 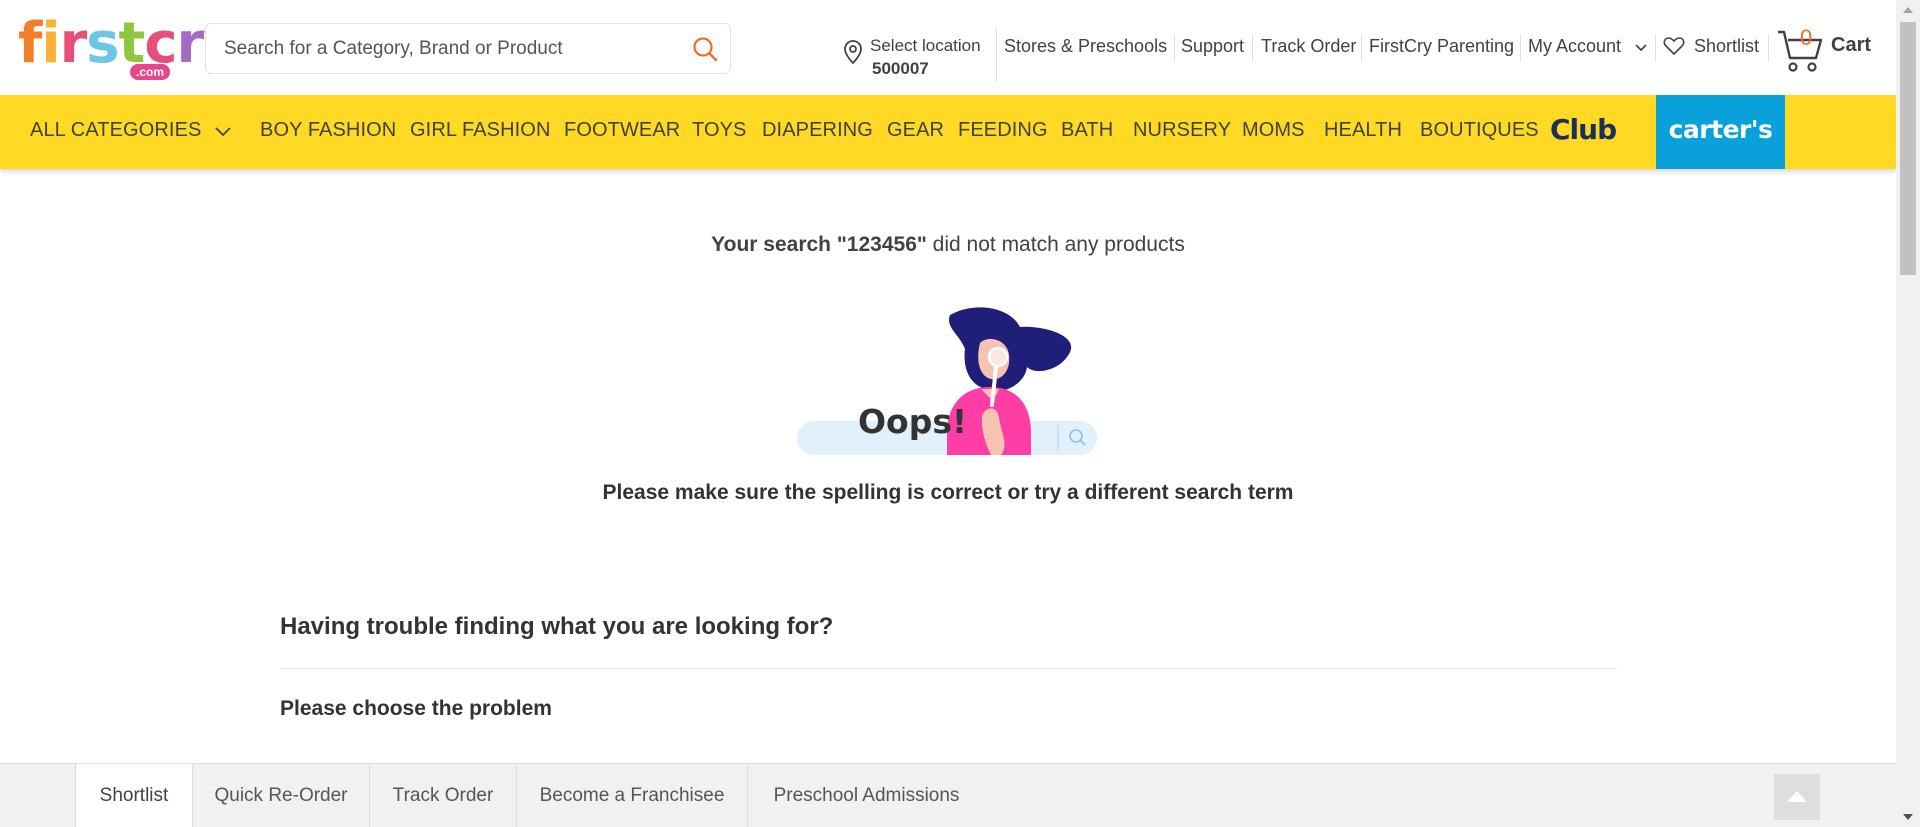 What do you see at coordinates (947, 385) in the screenshot?
I see `oops-illustration: Oops!` at bounding box center [947, 385].